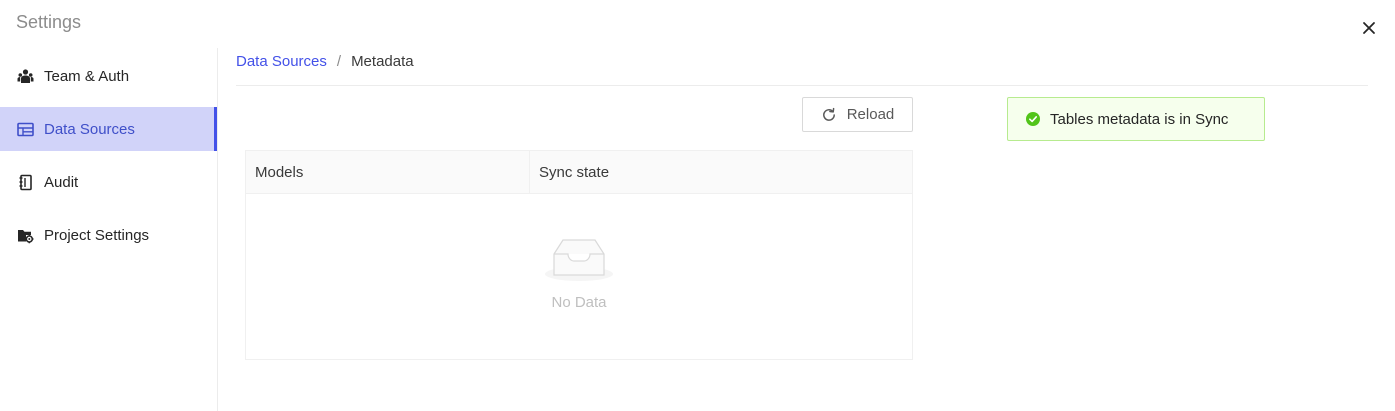 Image resolution: width=1395 pixels, height=411 pixels. I want to click on sidebar-item-label: Team & Auth, so click(87, 76).